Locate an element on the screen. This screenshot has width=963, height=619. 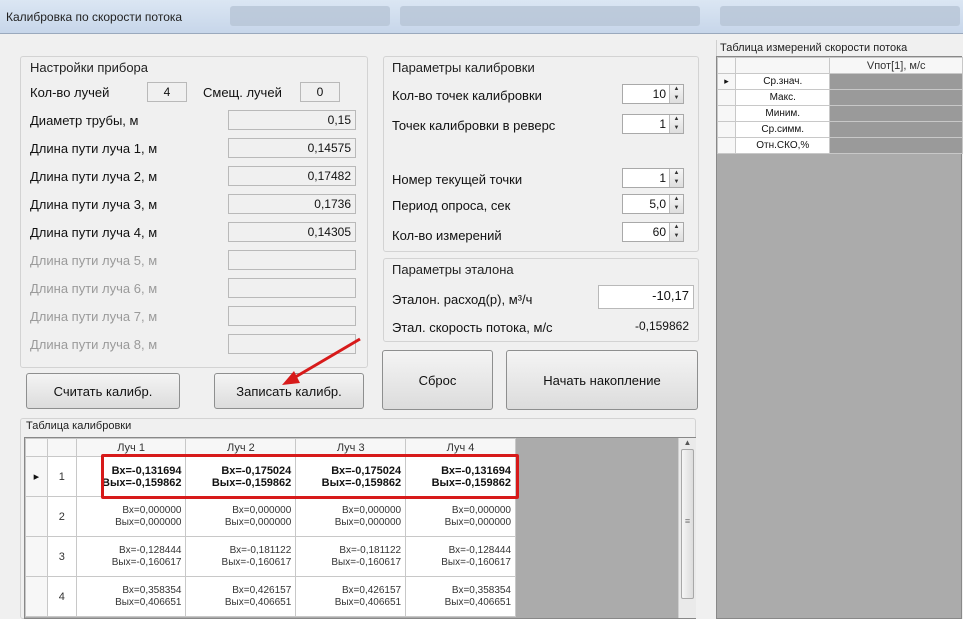
row-number: 4 is located at coordinates (61, 596).